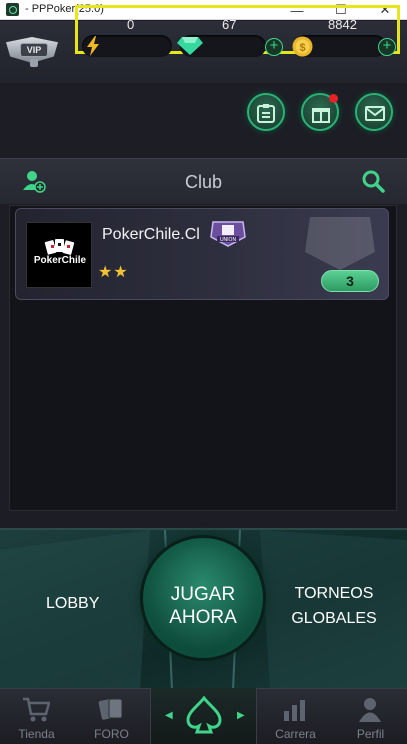  I want to click on spade-icon, so click(204, 715).